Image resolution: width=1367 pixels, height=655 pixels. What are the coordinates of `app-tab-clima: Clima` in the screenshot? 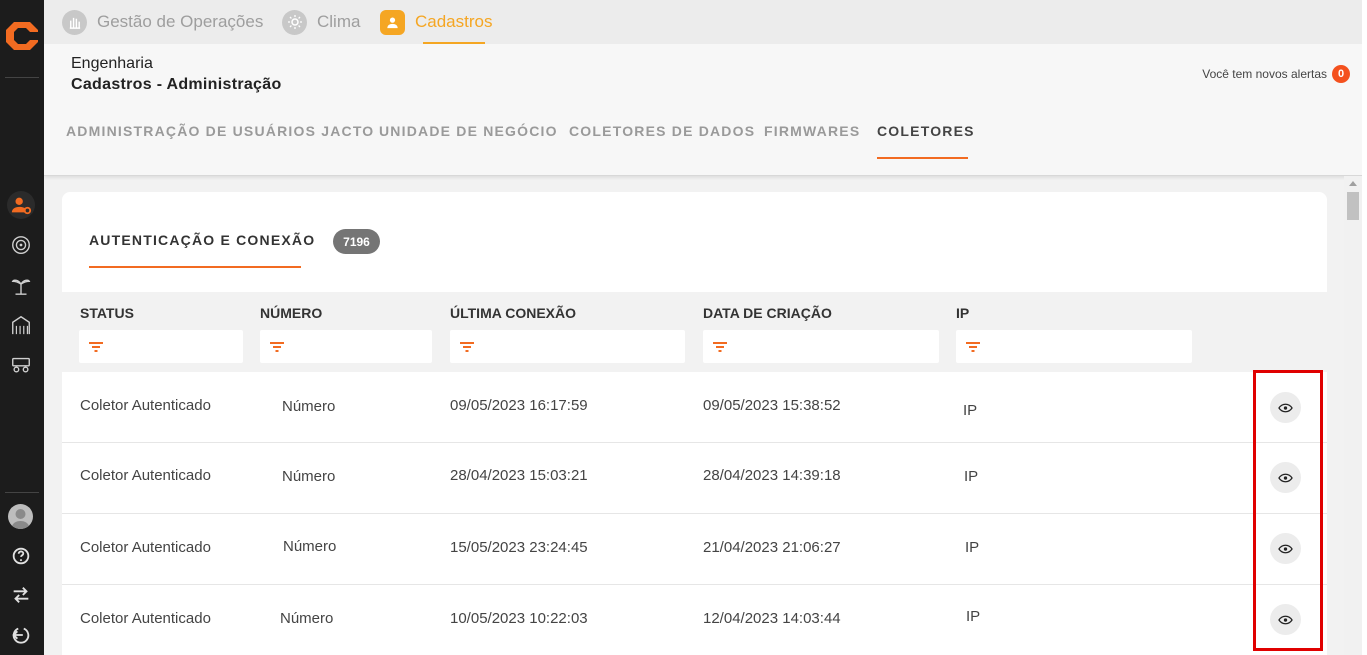 It's located at (321, 22).